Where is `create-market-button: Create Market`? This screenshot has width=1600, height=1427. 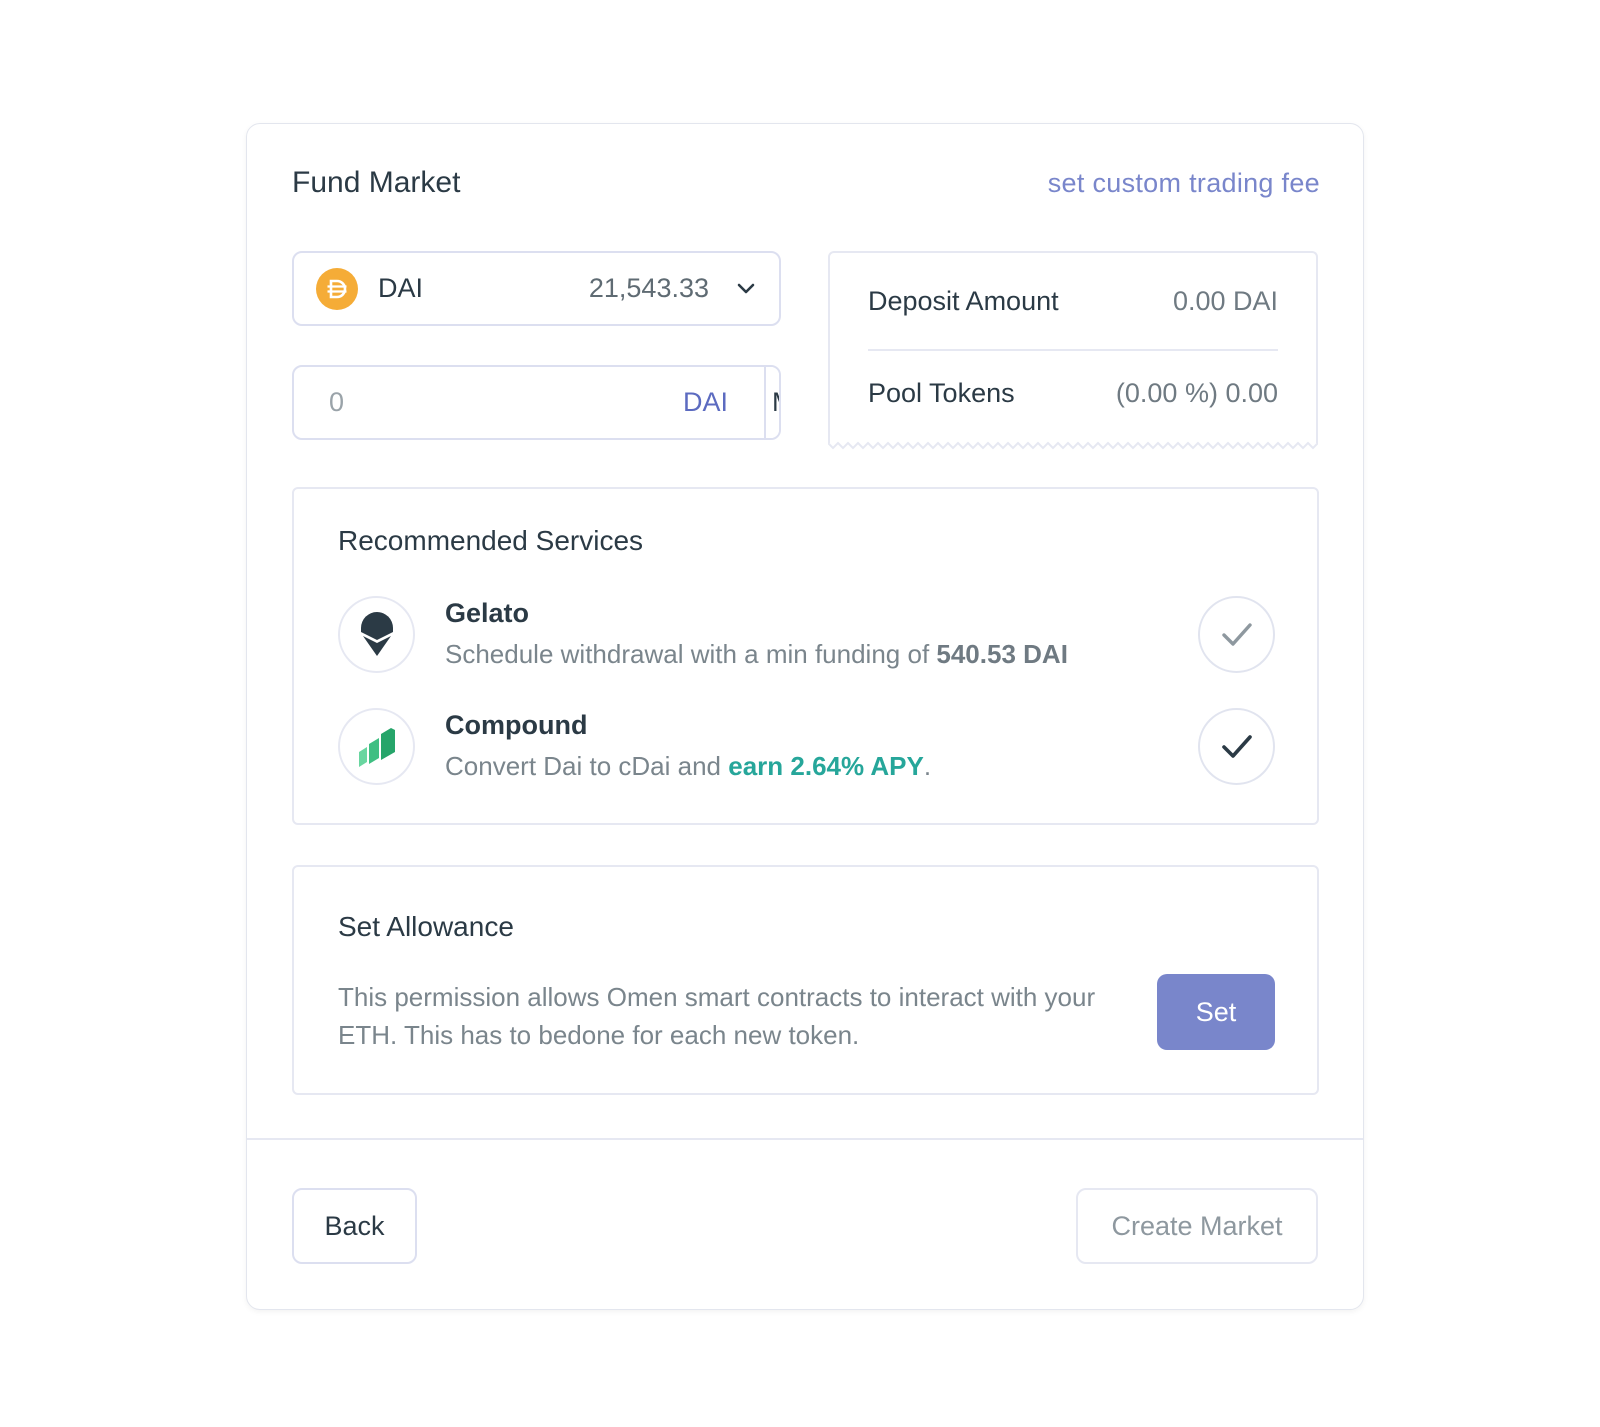 create-market-button: Create Market is located at coordinates (1197, 1226).